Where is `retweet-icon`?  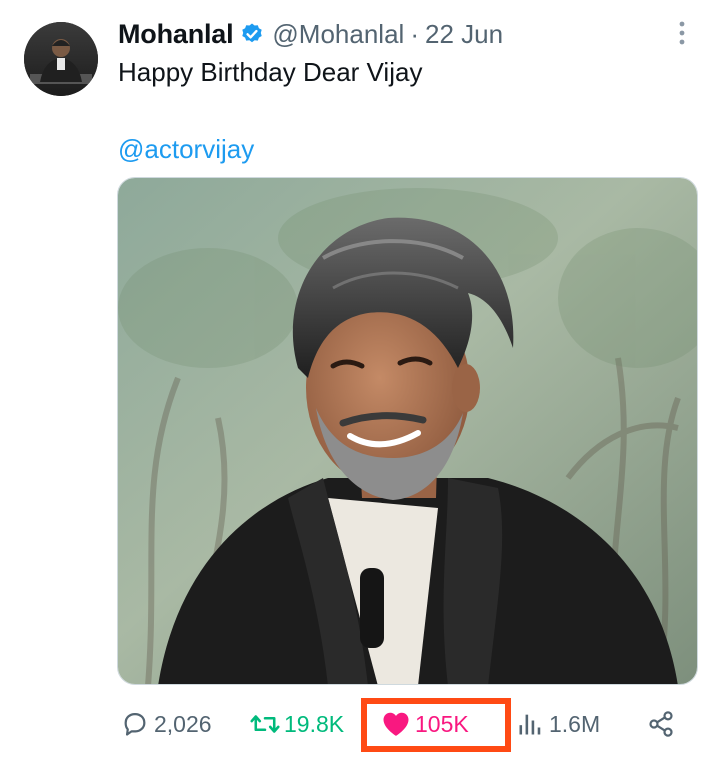 retweet-icon is located at coordinates (265, 724).